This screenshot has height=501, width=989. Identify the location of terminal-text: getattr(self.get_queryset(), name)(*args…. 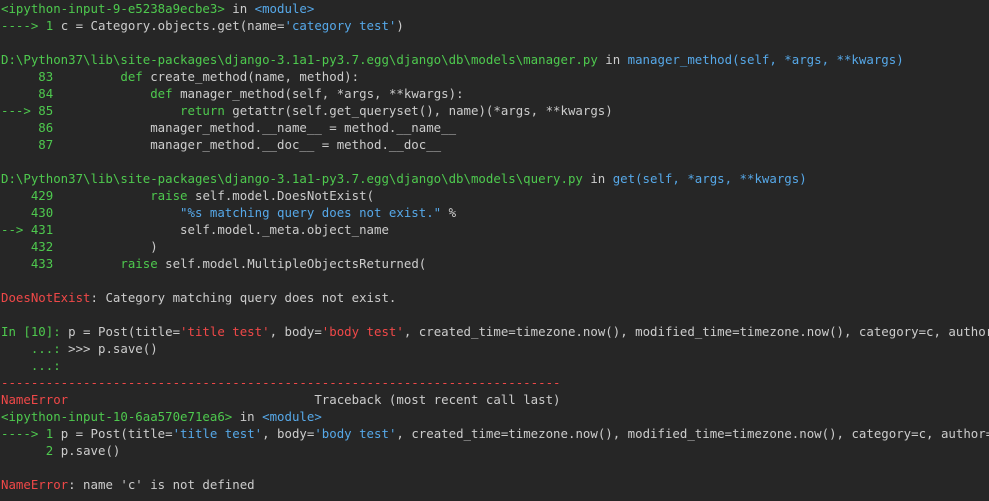
(418, 110).